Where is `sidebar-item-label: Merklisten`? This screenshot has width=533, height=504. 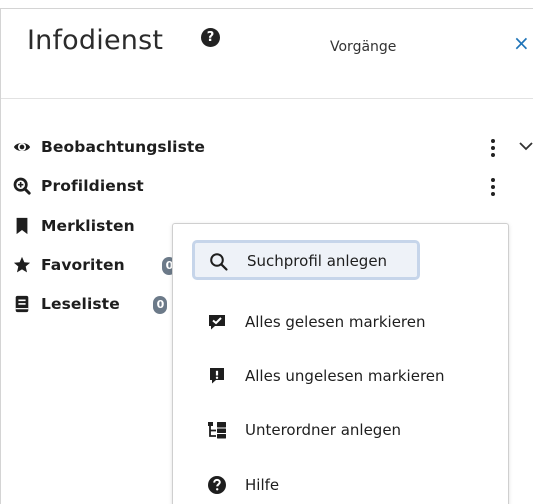
sidebar-item-label: Merklisten is located at coordinates (88, 226).